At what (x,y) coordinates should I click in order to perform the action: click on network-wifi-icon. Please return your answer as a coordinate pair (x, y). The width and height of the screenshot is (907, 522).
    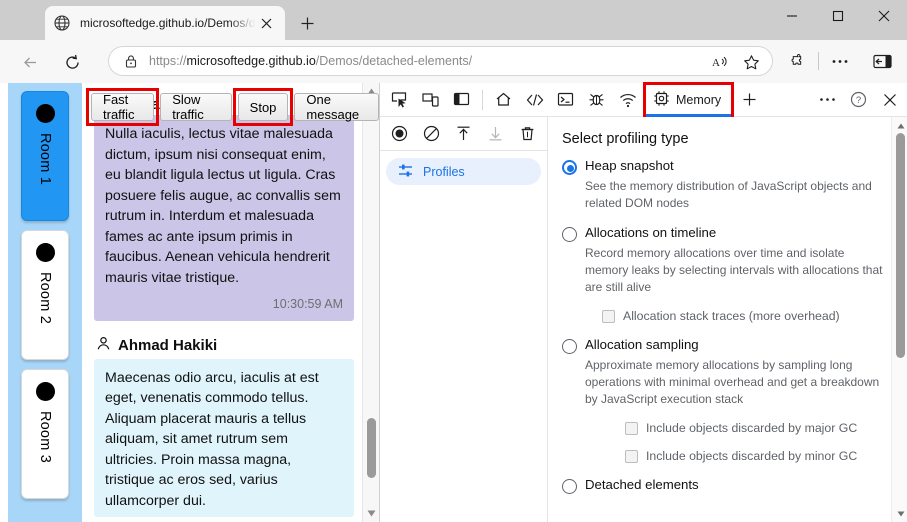
    Looking at the image, I should click on (627, 100).